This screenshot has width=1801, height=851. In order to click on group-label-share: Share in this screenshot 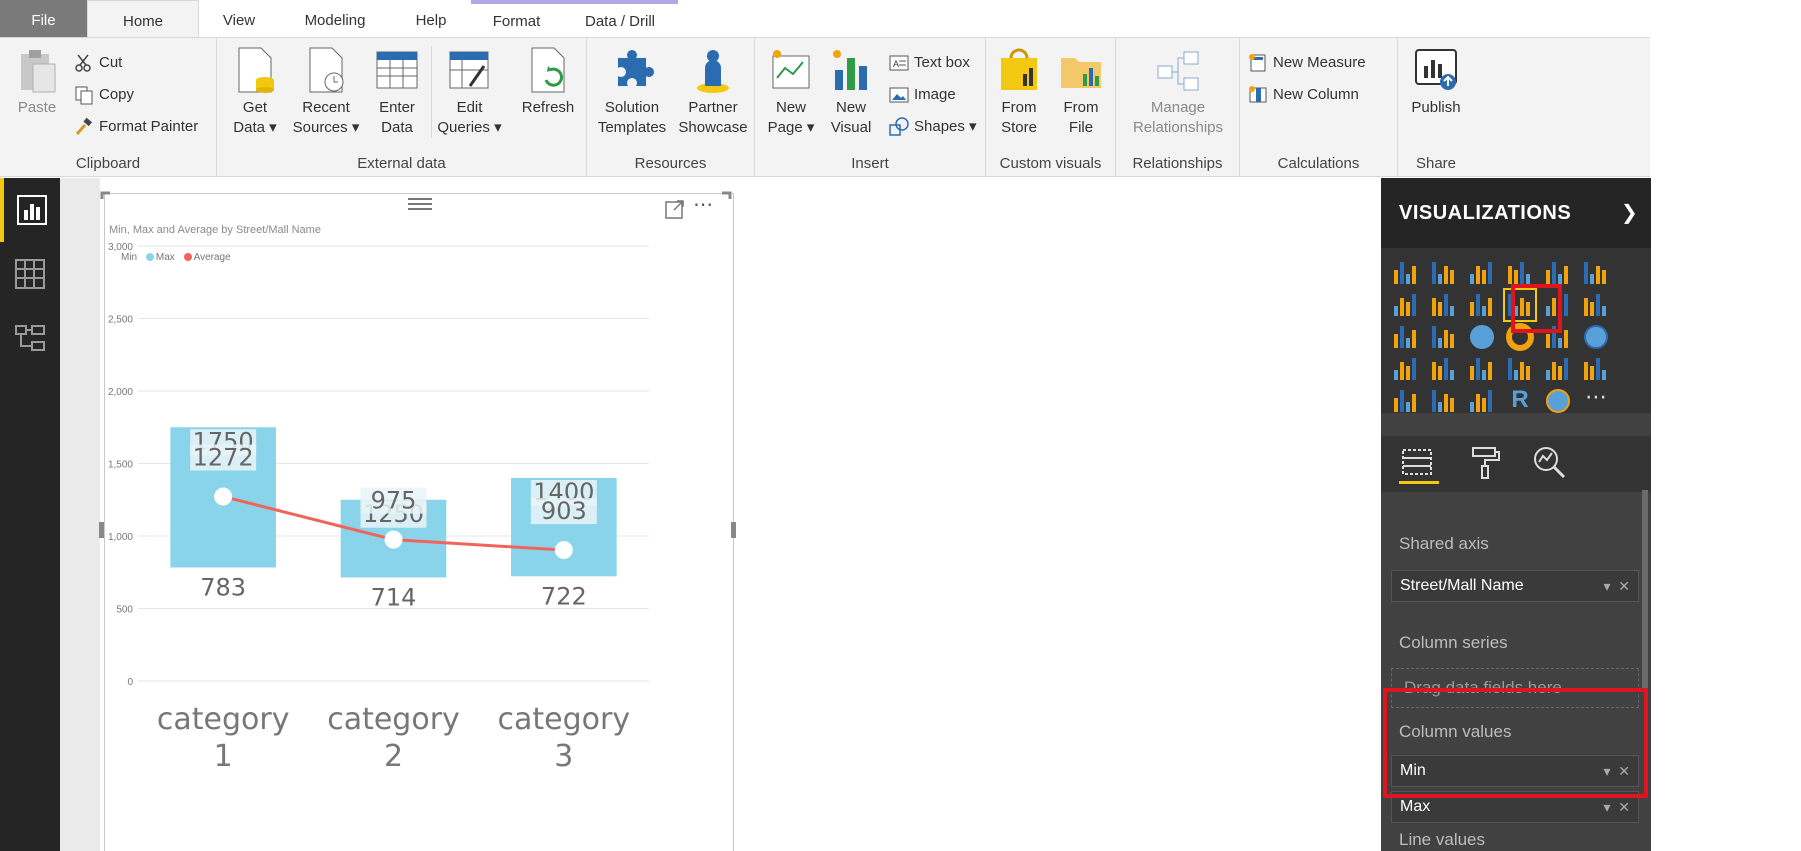, I will do `click(1436, 163)`.